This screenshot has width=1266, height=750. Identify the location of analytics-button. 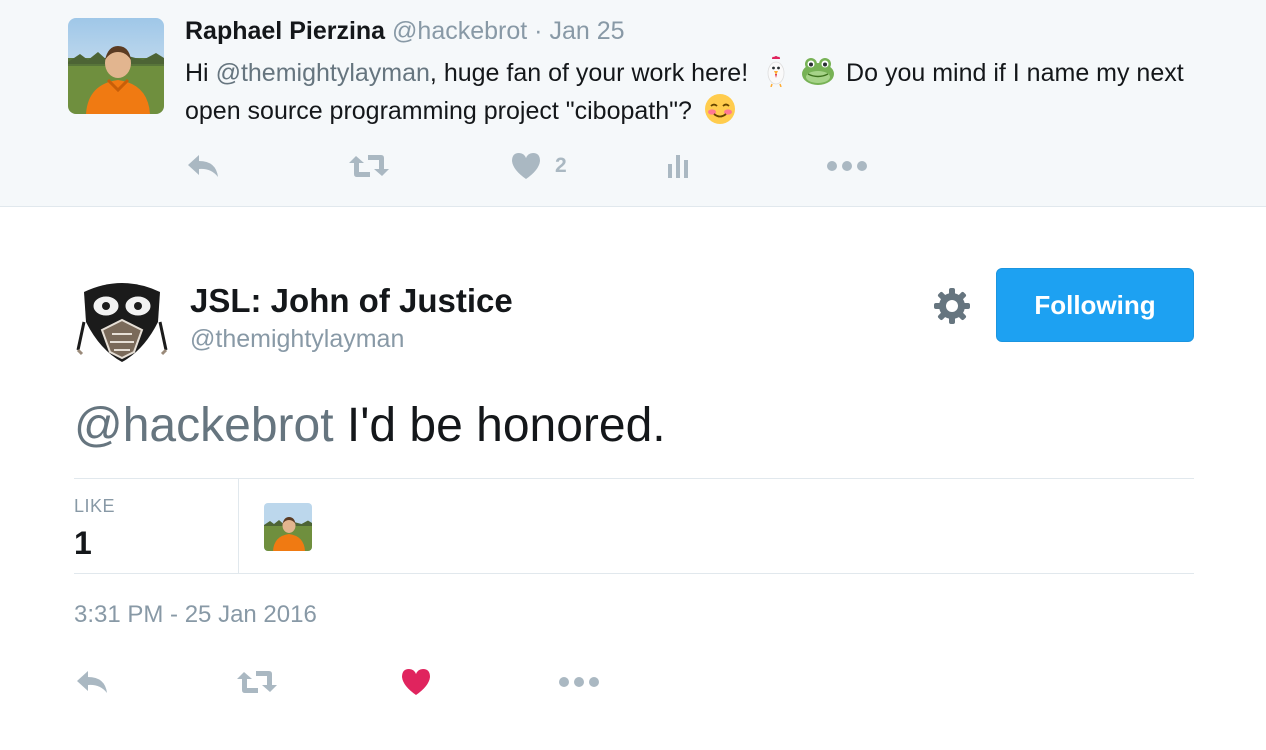
(679, 166).